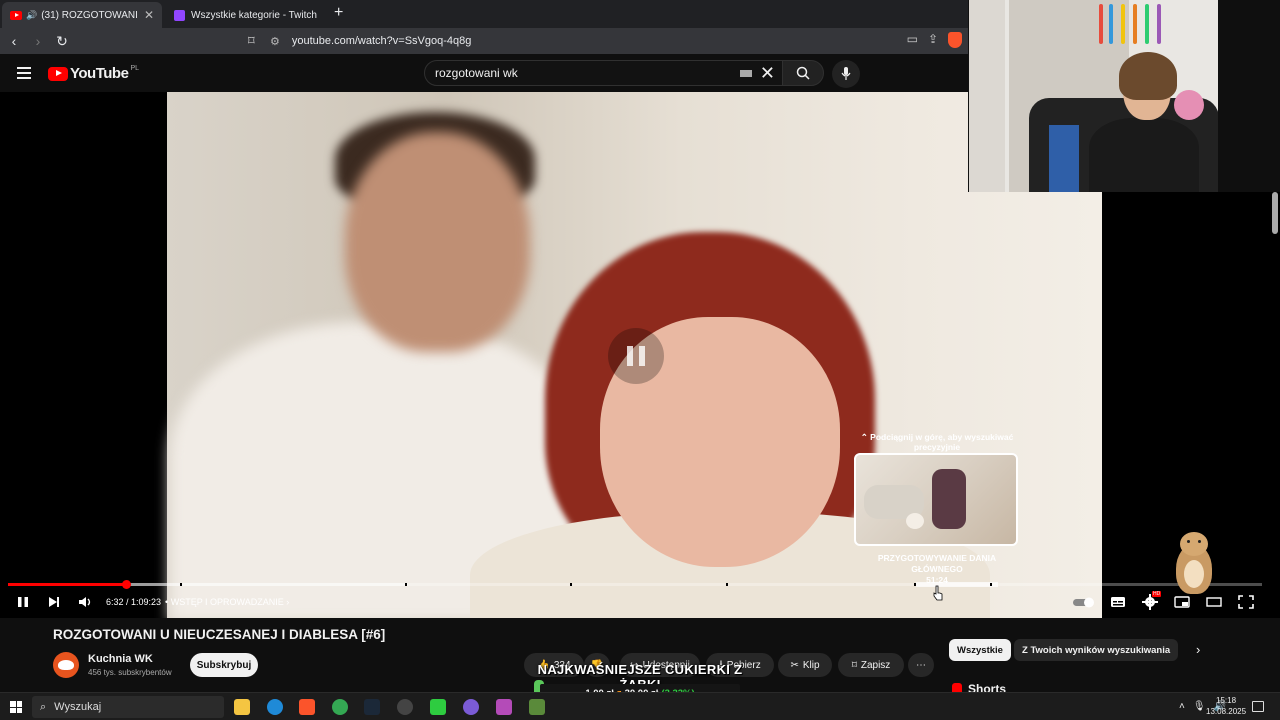  I want to click on chrome-icon, so click(340, 707).